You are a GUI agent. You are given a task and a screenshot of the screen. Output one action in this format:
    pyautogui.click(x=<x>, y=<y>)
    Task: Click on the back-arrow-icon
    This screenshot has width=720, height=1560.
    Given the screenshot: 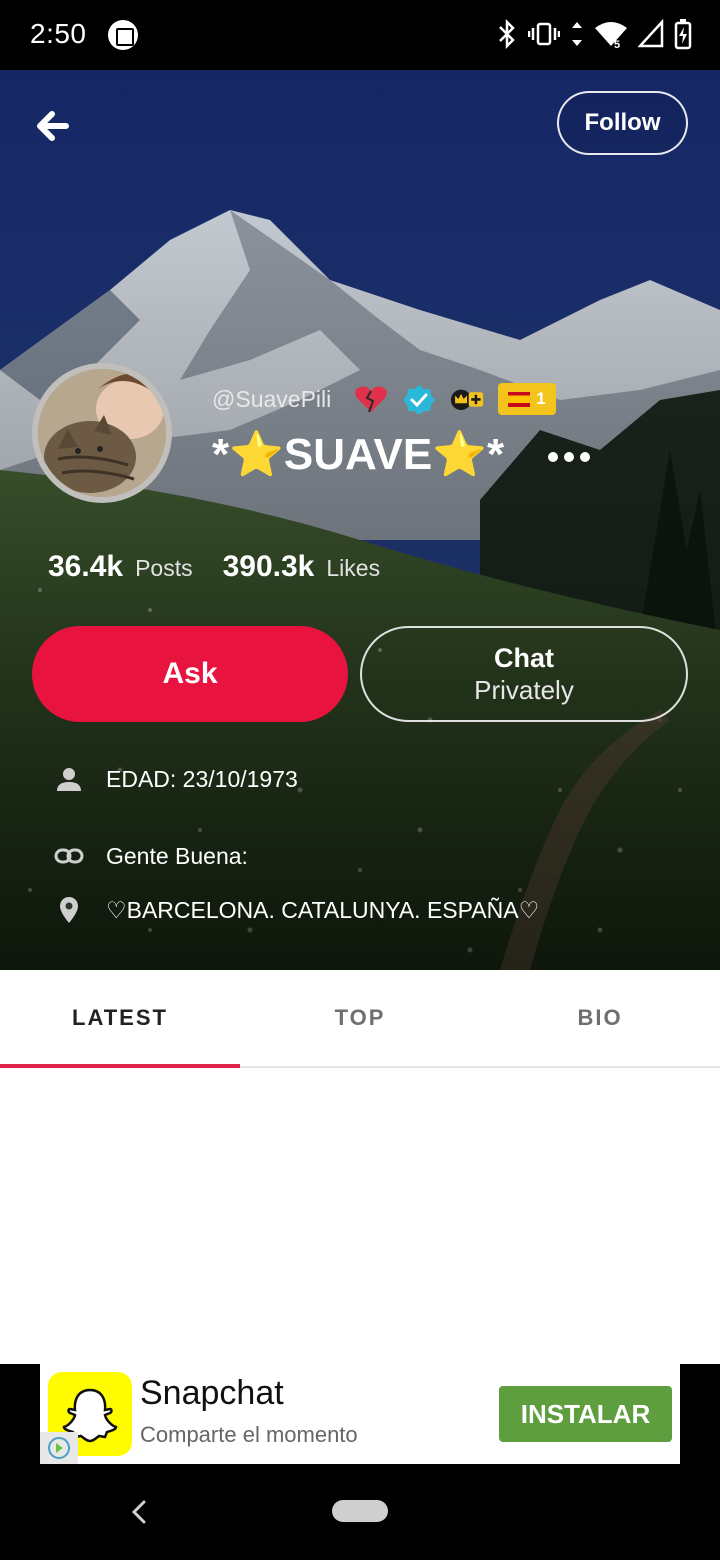 What is the action you would take?
    pyautogui.click(x=56, y=126)
    